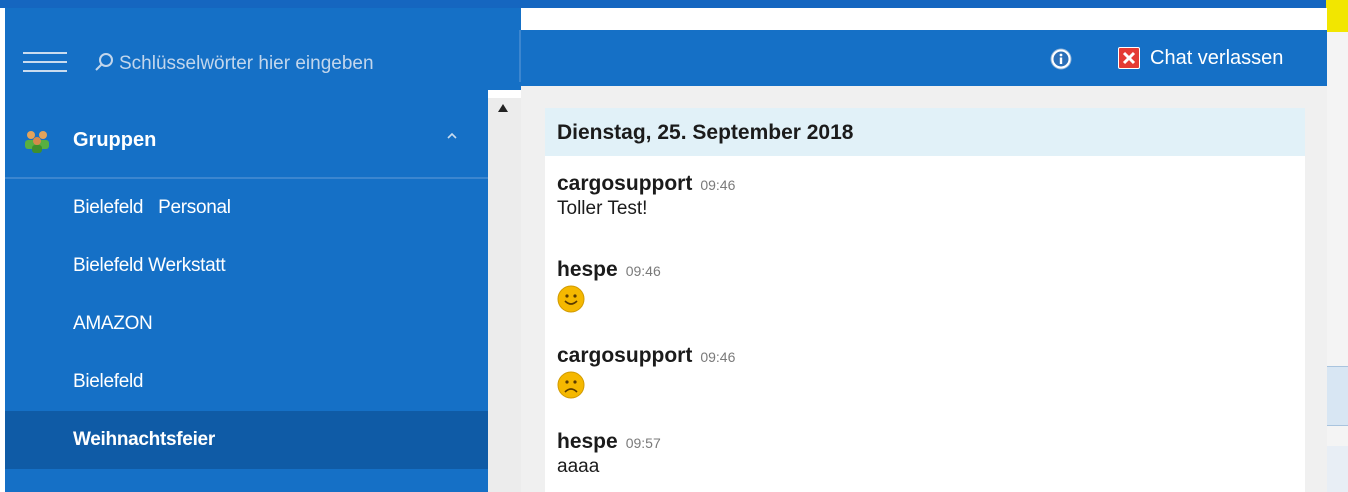  I want to click on date-separator: Dienstag, 25. September 2018, so click(925, 132).